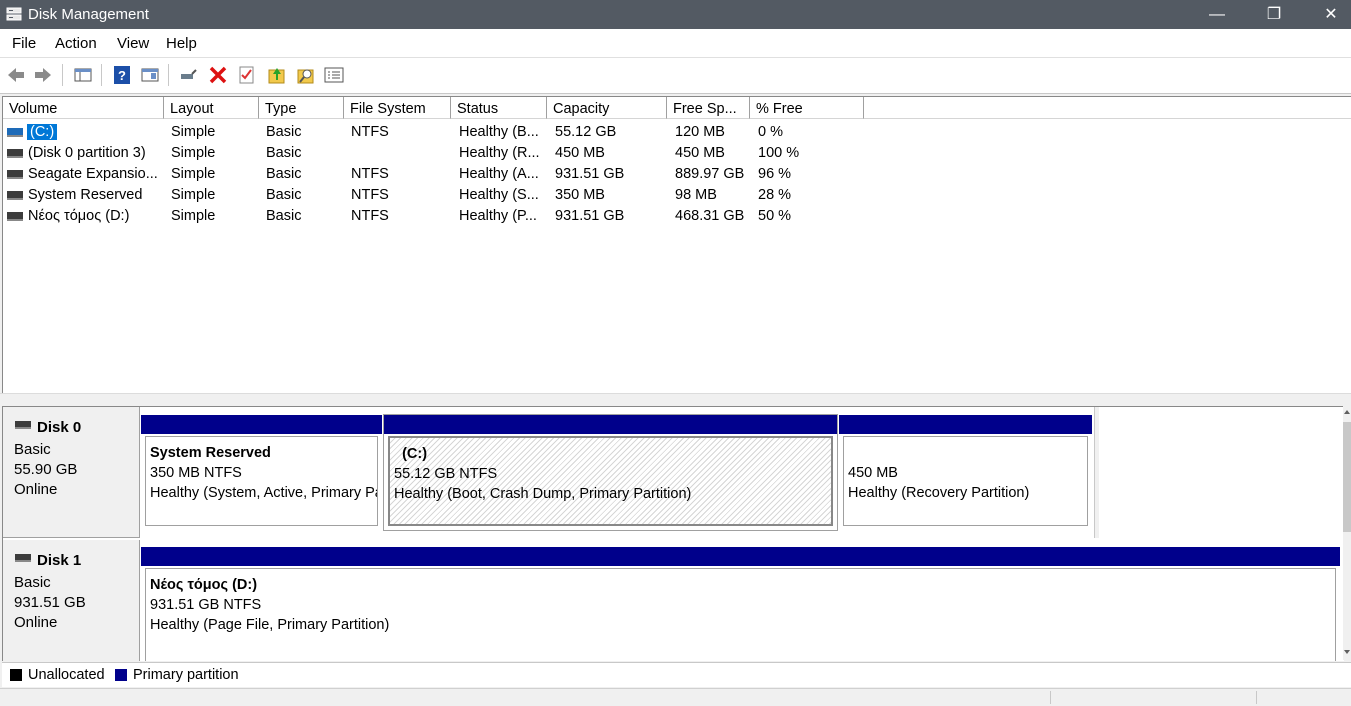  What do you see at coordinates (1274, 14) in the screenshot?
I see `restore-button: ❐` at bounding box center [1274, 14].